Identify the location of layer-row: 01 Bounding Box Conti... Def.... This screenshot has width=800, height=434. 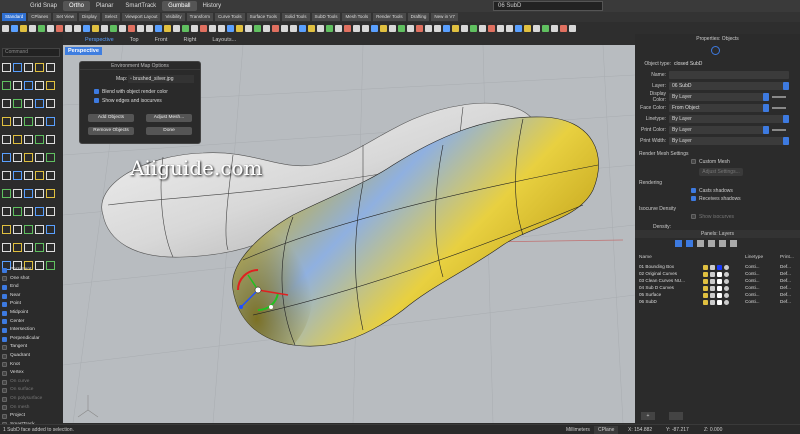
(717, 267).